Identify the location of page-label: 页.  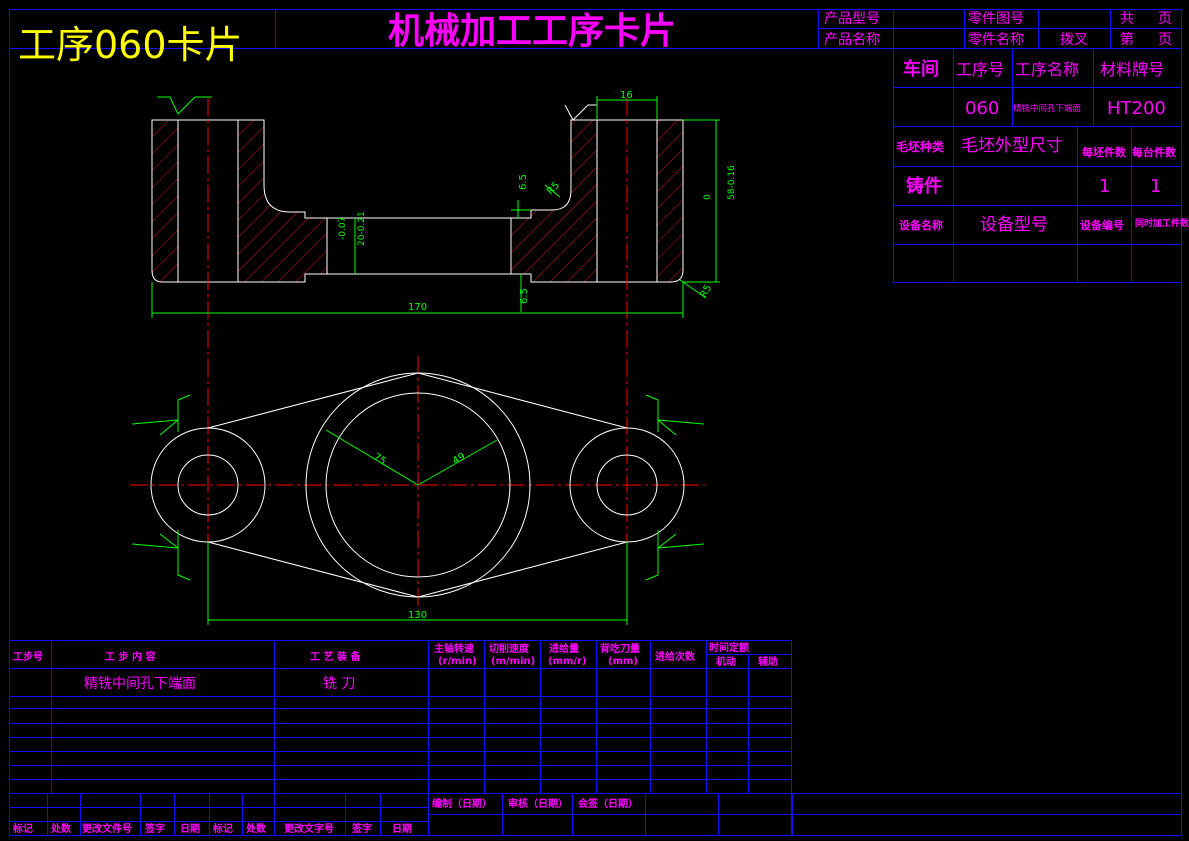
(1165, 19).